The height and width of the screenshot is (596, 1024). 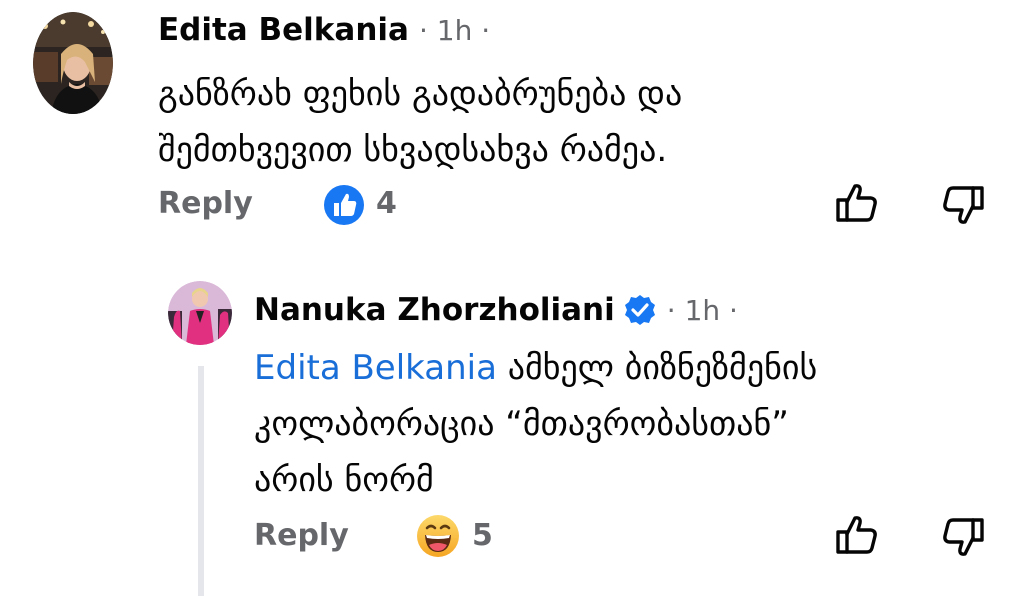 I want to click on comment-line: განზრახ ფეხის გადაბრუნება და, so click(x=420, y=94).